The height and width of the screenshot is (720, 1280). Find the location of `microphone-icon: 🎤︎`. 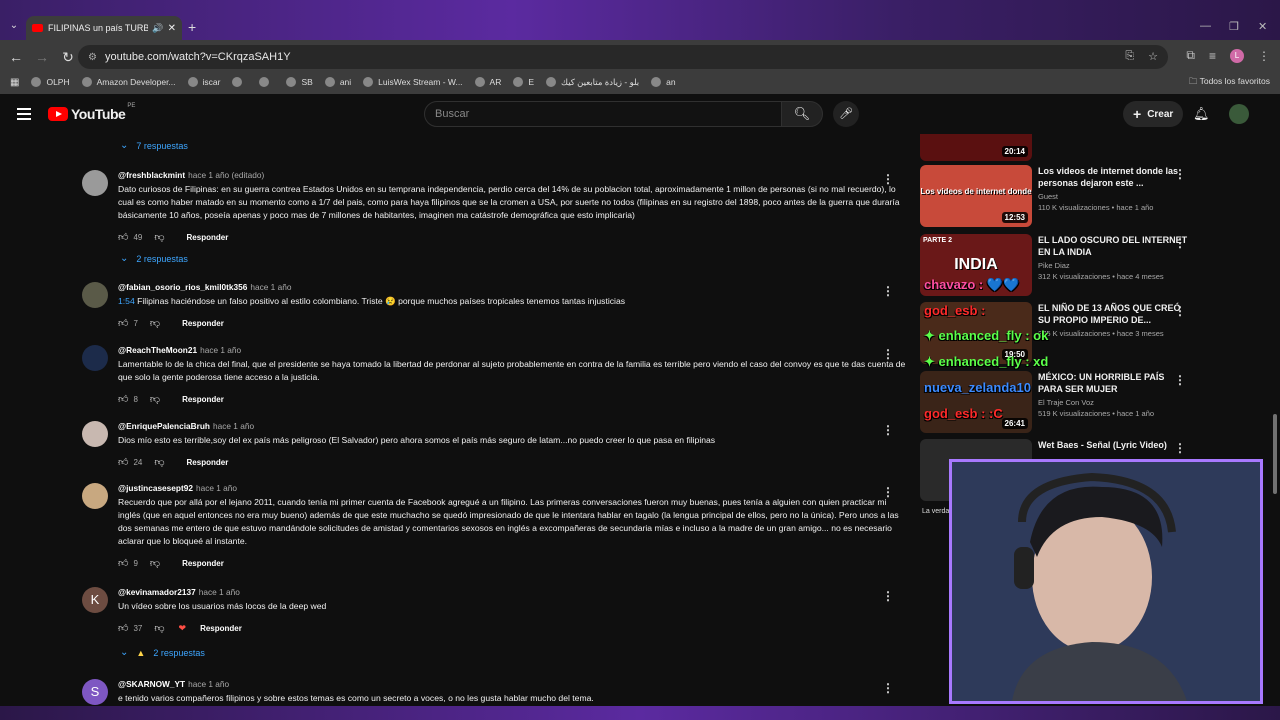

microphone-icon: 🎤︎ is located at coordinates (846, 114).